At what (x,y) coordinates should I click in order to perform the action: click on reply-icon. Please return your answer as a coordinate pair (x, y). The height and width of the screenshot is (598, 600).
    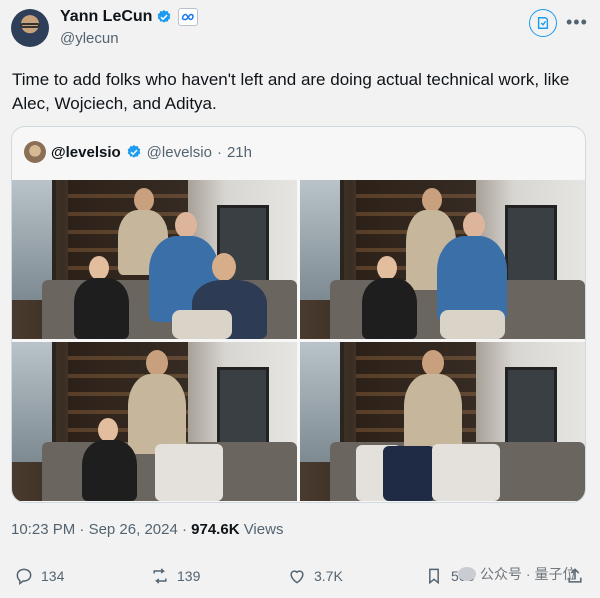
    Looking at the image, I should click on (24, 576).